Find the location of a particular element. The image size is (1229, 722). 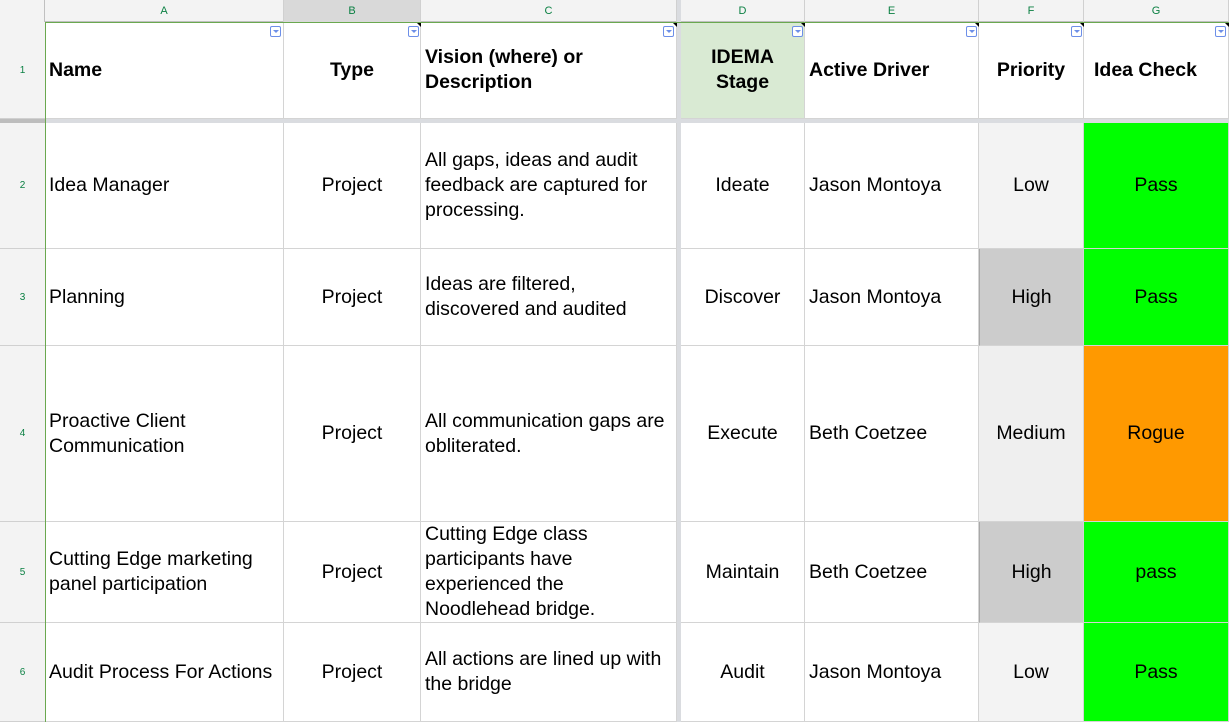

header-description-label: Vision (where) or Description is located at coordinates (504, 69).